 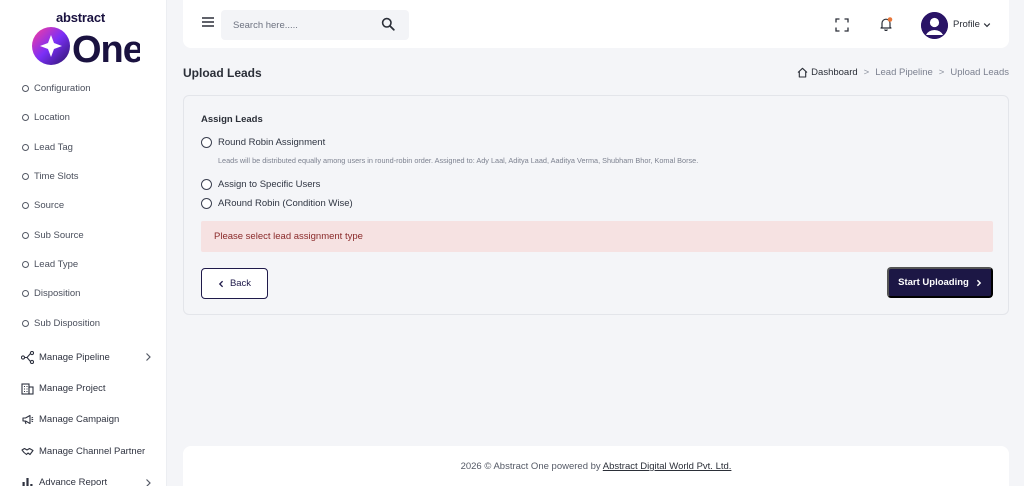 I want to click on radio-label: Assign to Specific Users, so click(x=269, y=184).